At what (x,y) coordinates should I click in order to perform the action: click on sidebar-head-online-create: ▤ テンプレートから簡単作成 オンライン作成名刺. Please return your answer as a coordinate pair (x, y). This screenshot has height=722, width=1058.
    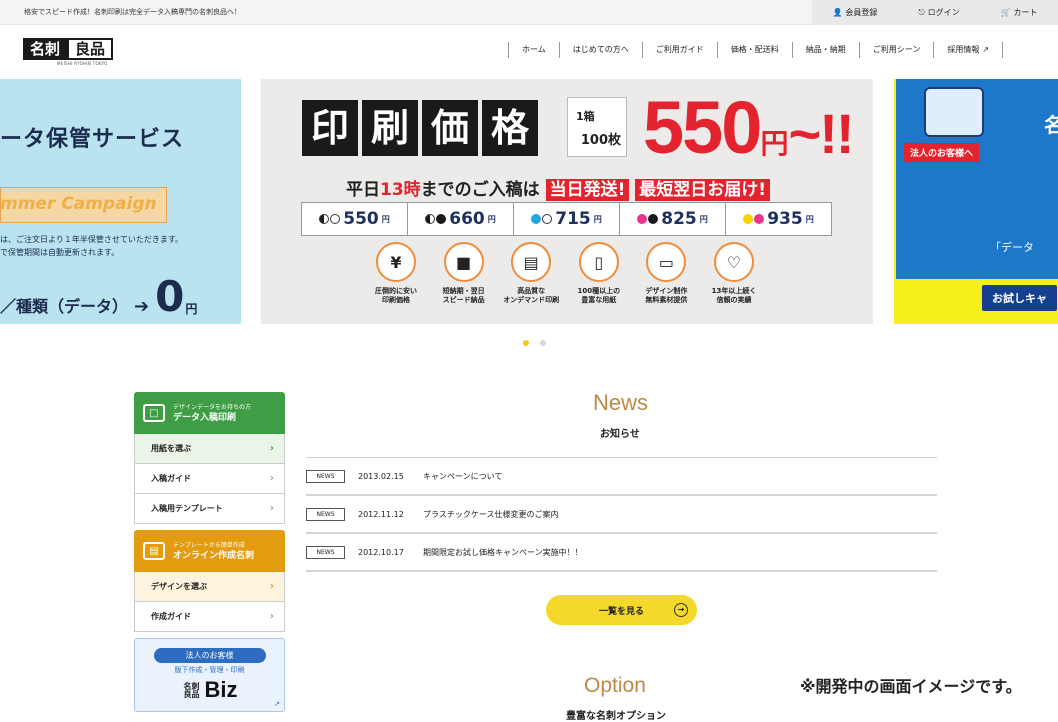
    Looking at the image, I should click on (209, 551).